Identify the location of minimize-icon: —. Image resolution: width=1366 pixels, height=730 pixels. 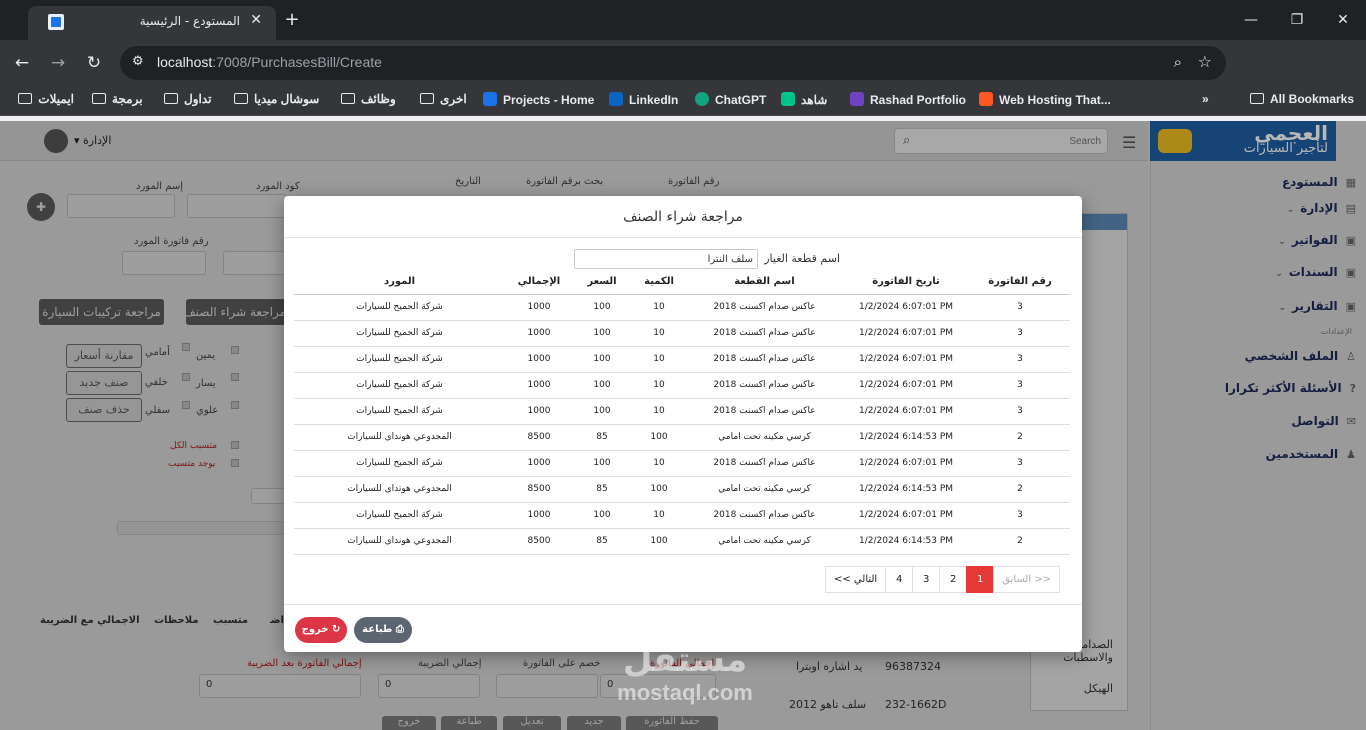
(1251, 20).